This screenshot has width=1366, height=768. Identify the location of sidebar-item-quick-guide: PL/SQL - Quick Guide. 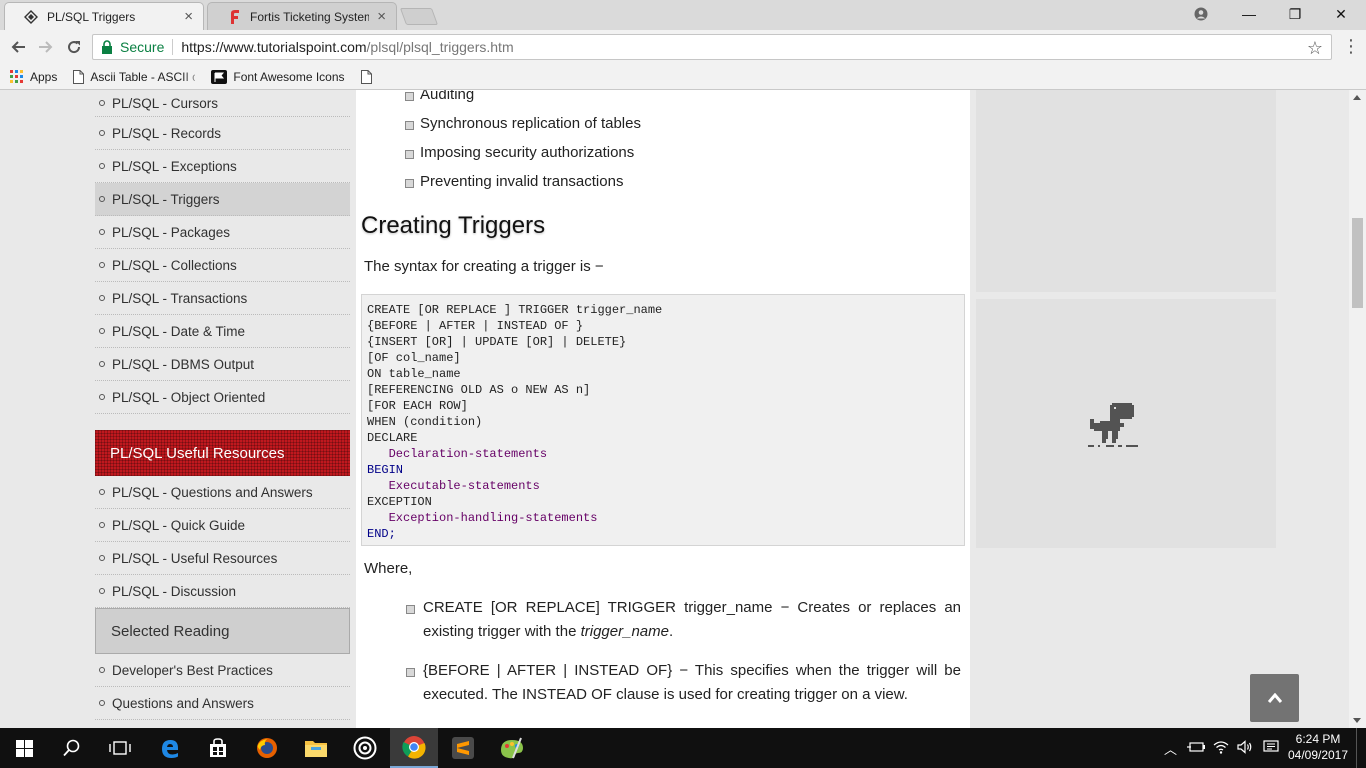
(222, 525).